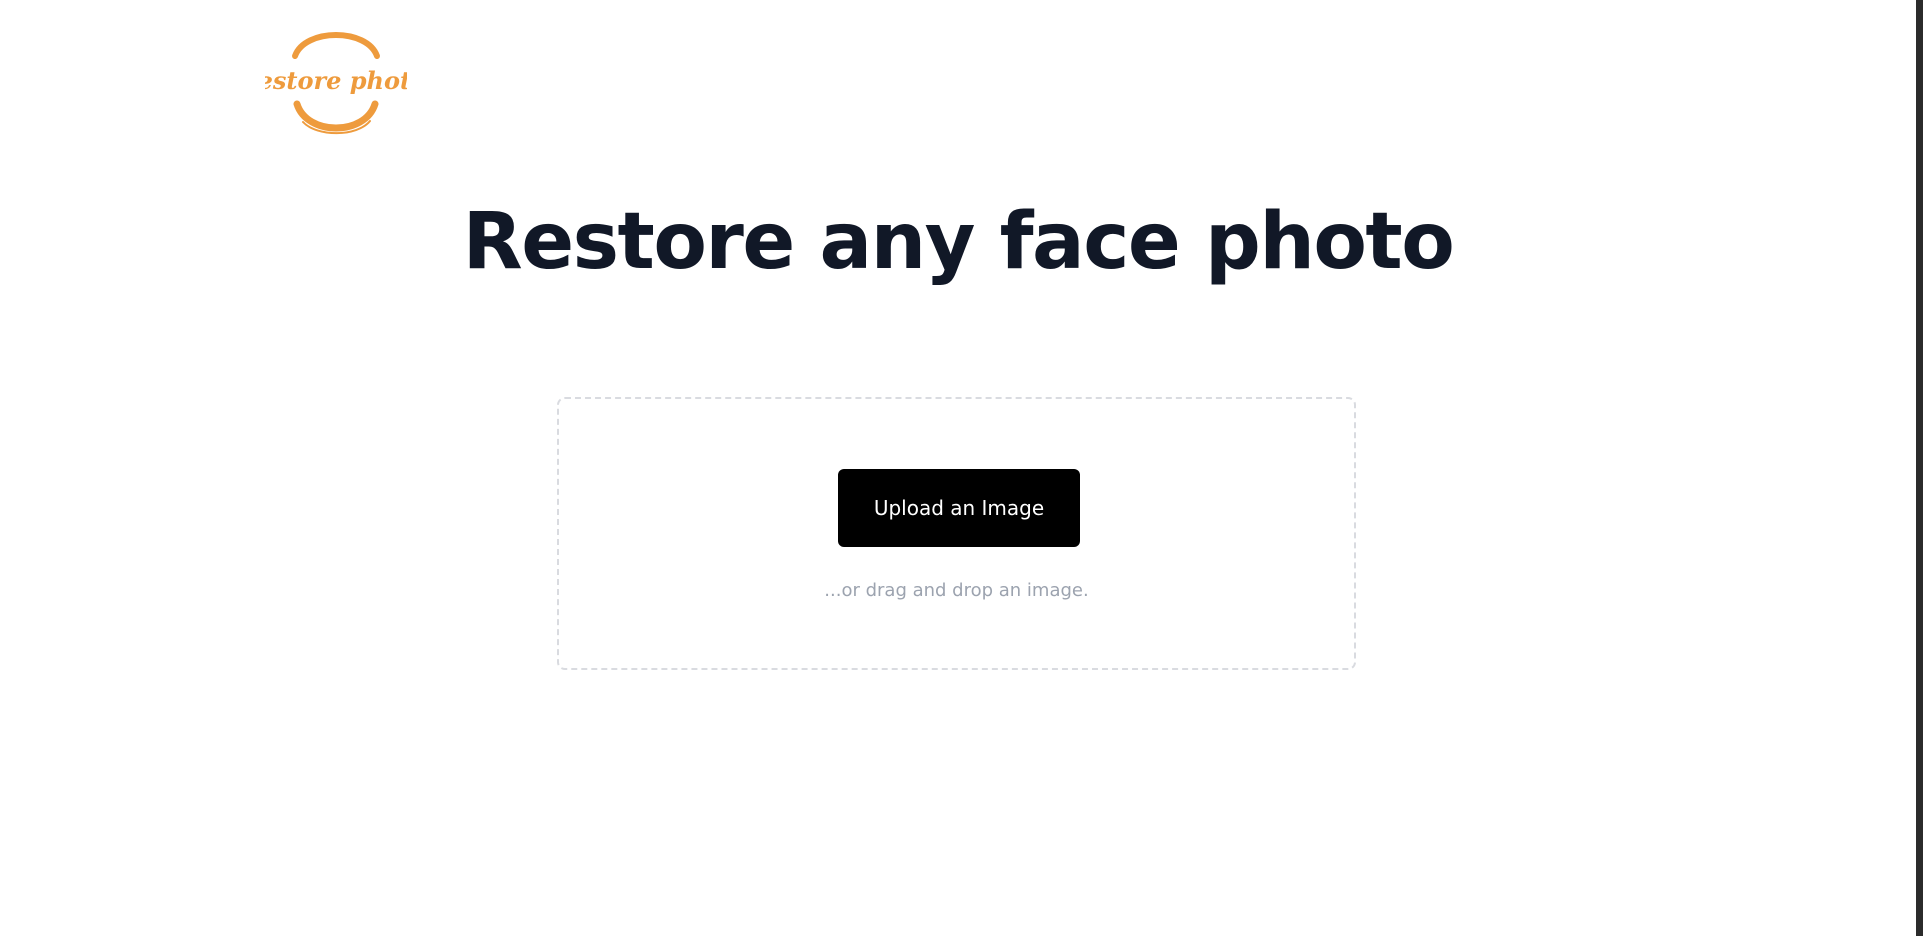 The width and height of the screenshot is (1923, 936). I want to click on logo-wordmark: restore photo, so click(336, 80).